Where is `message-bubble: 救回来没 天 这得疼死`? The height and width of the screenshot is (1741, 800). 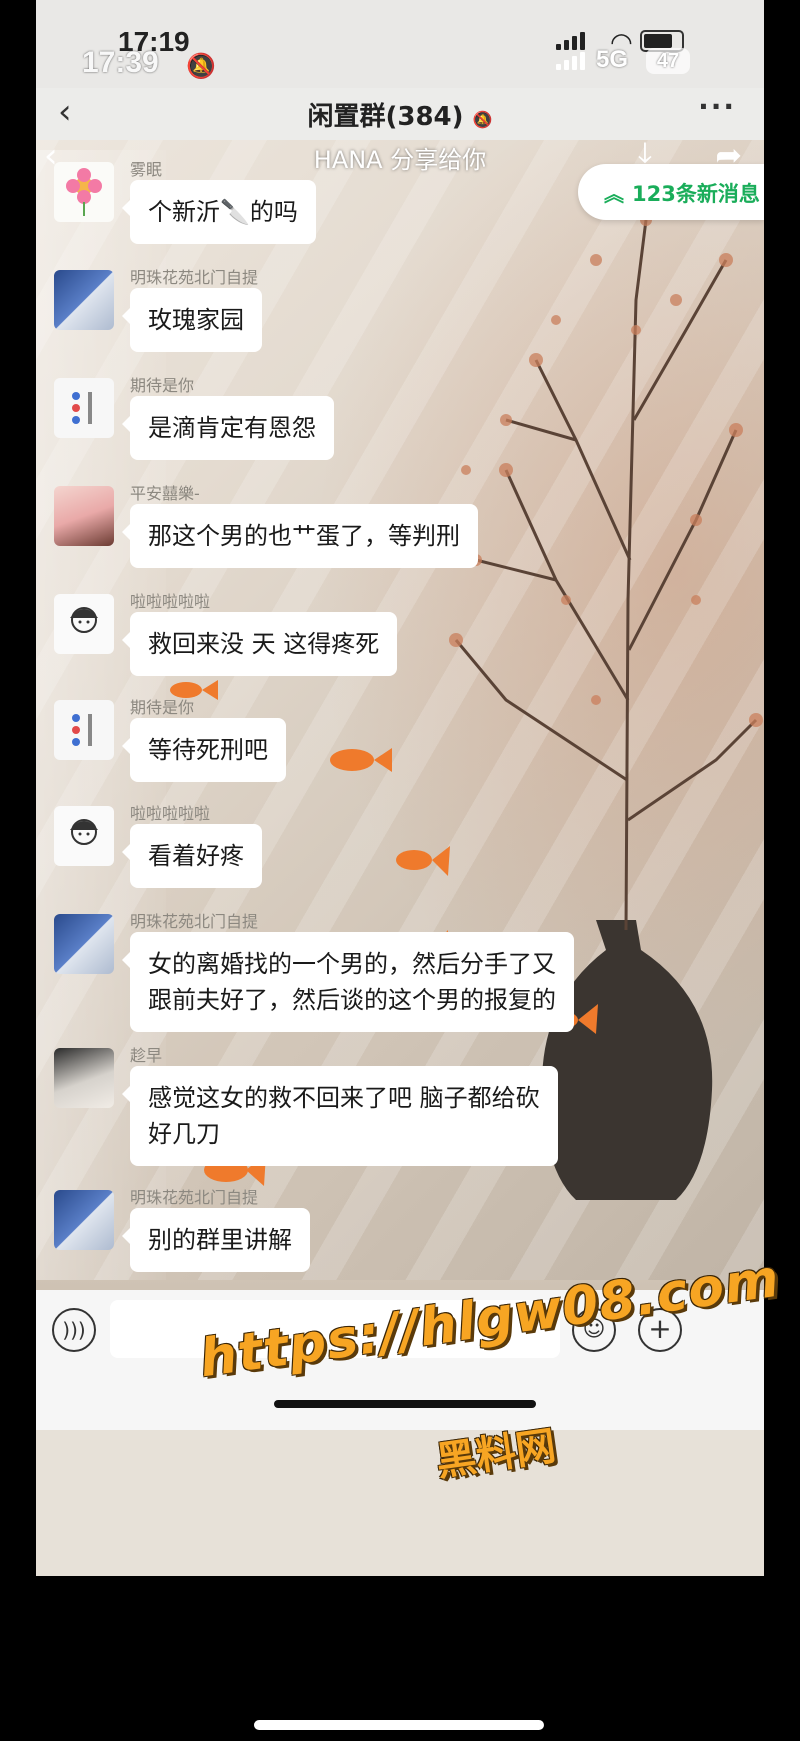
message-bubble: 救回来没 天 这得疼死 is located at coordinates (259, 644).